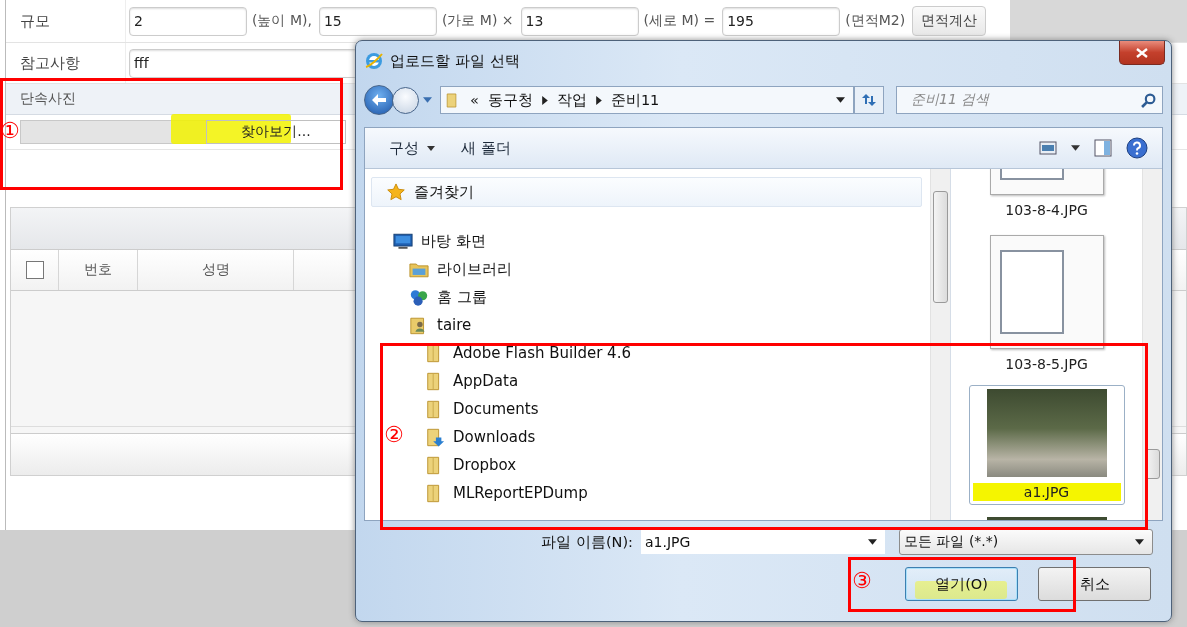  What do you see at coordinates (374, 61) in the screenshot?
I see `globe-e-icon` at bounding box center [374, 61].